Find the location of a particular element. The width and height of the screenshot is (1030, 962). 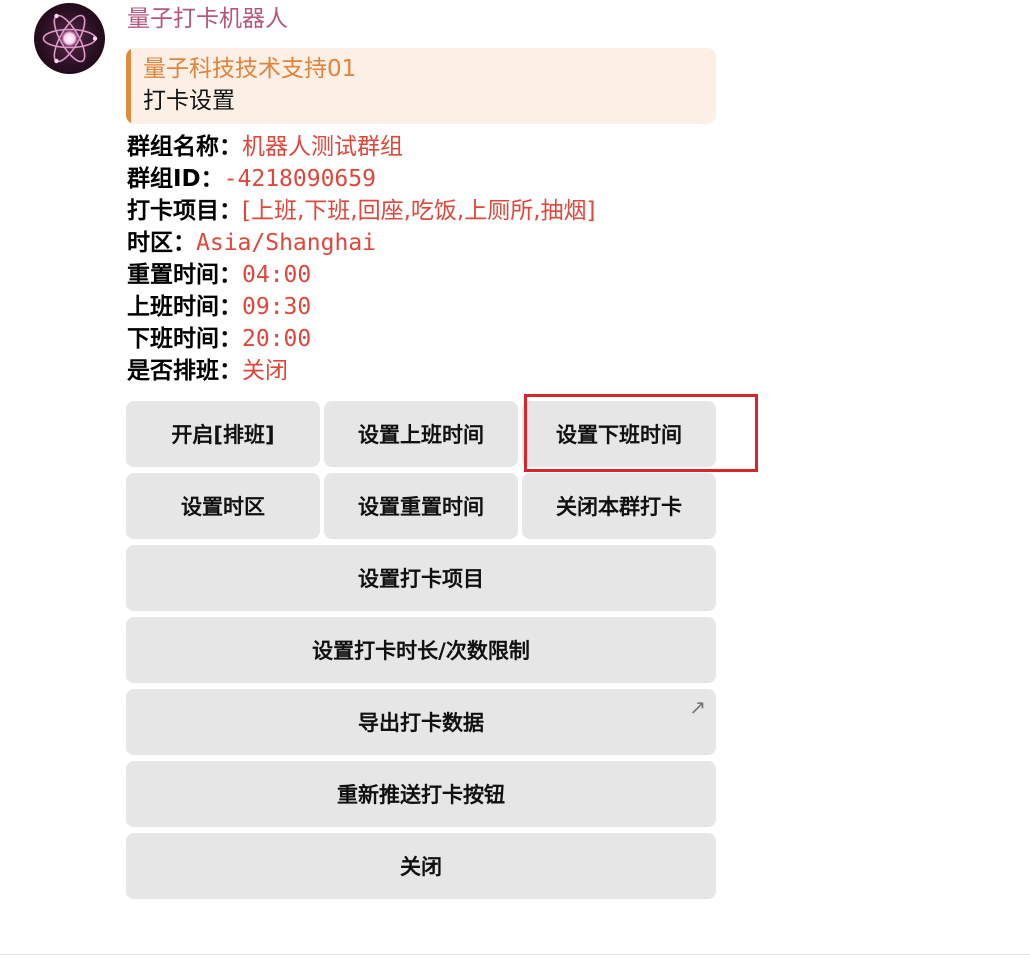

info-value: 机器人测试群组 is located at coordinates (322, 147).